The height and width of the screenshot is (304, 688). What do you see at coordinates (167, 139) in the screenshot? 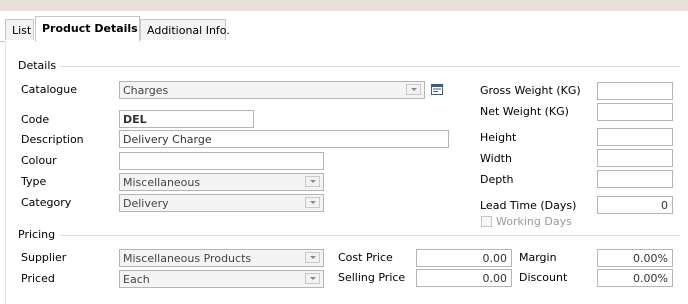
I see `description-value: Delivery Charge` at bounding box center [167, 139].